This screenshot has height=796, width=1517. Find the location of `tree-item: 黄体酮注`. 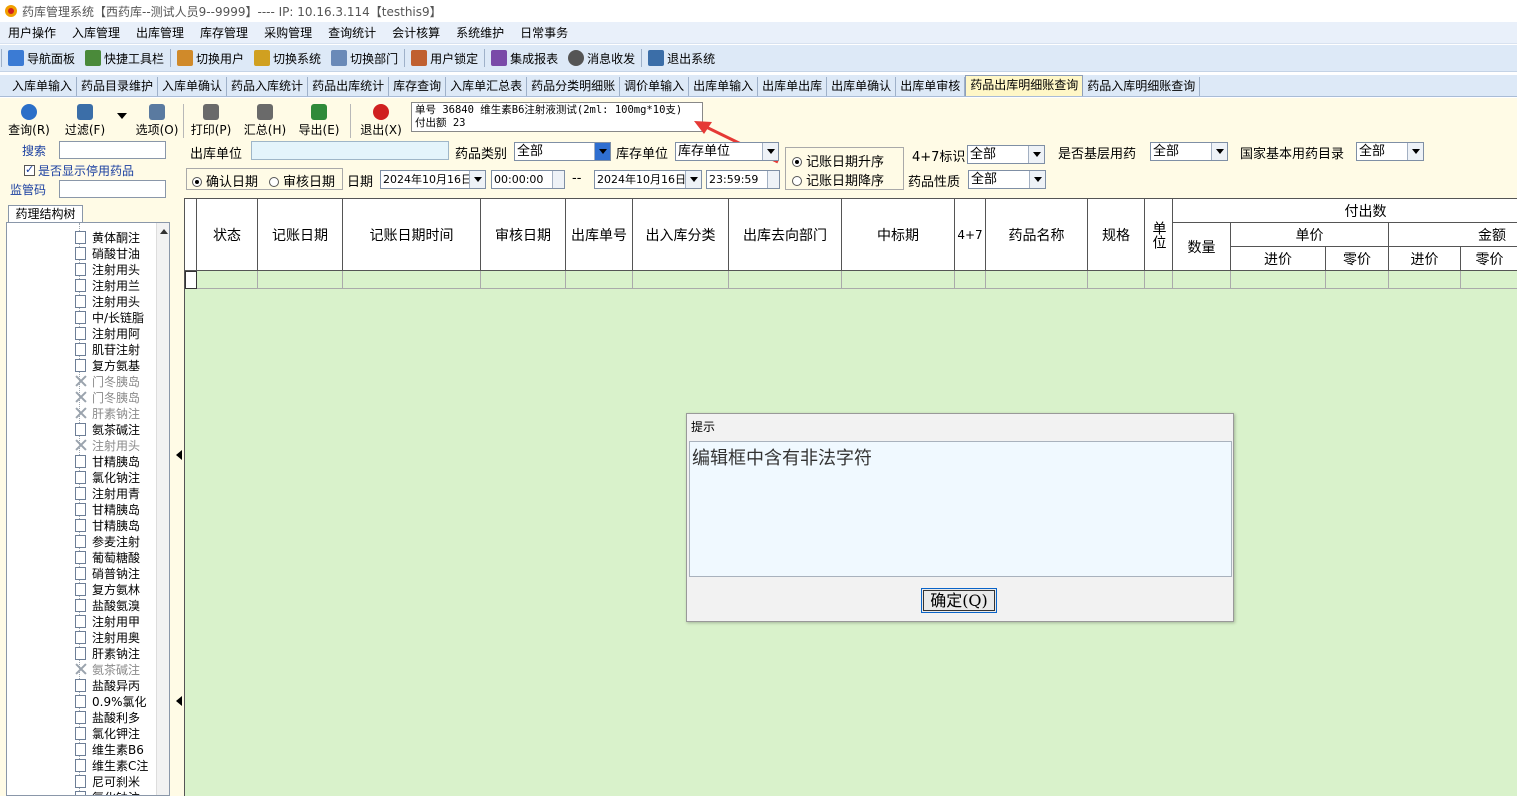

tree-item: 黄体酮注 is located at coordinates (116, 237).